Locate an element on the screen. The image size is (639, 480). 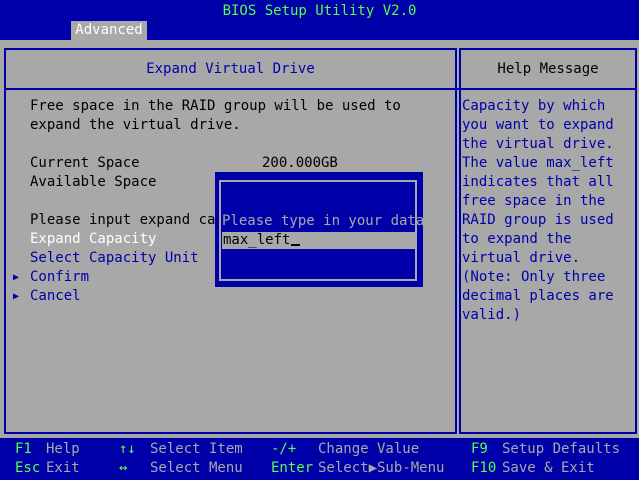
key-f9: F9 is located at coordinates (479, 449).